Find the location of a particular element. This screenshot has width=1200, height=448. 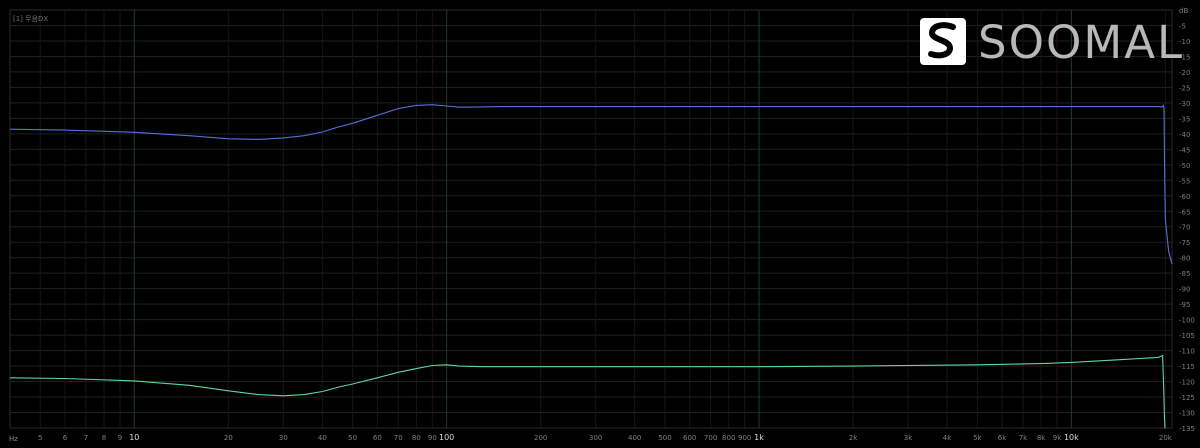

y-tick-label: -120 is located at coordinates (1187, 383).